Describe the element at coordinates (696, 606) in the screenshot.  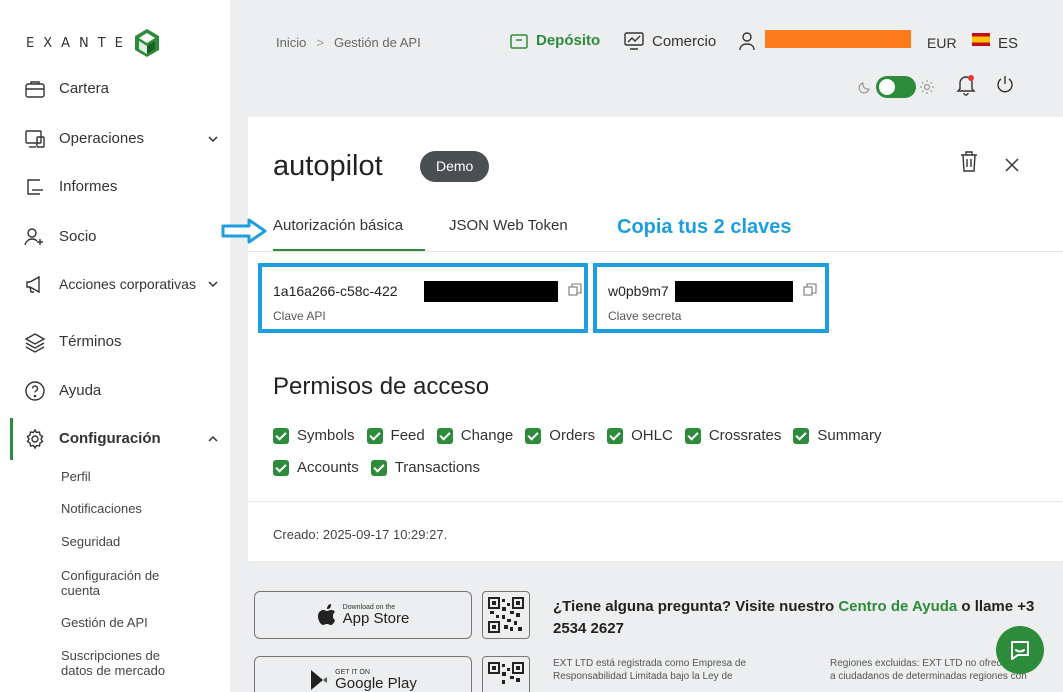
I see `question-text-a: ¿Tiene alguna pregunta? Visite nuestro` at that location.